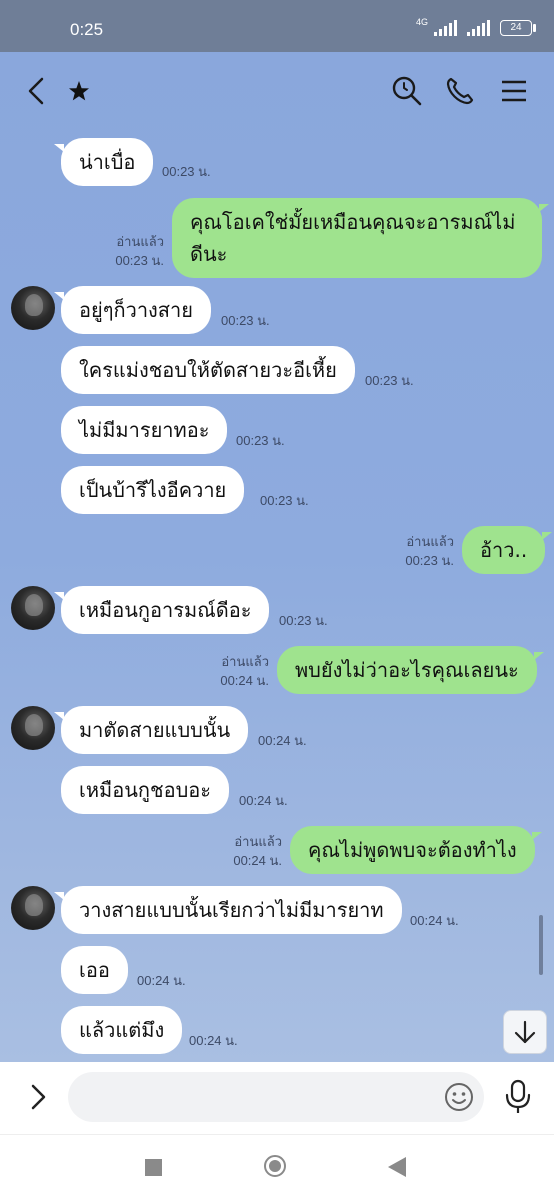 This screenshot has width=554, height=1201. I want to click on status-icons: 4G 24, so click(475, 26).